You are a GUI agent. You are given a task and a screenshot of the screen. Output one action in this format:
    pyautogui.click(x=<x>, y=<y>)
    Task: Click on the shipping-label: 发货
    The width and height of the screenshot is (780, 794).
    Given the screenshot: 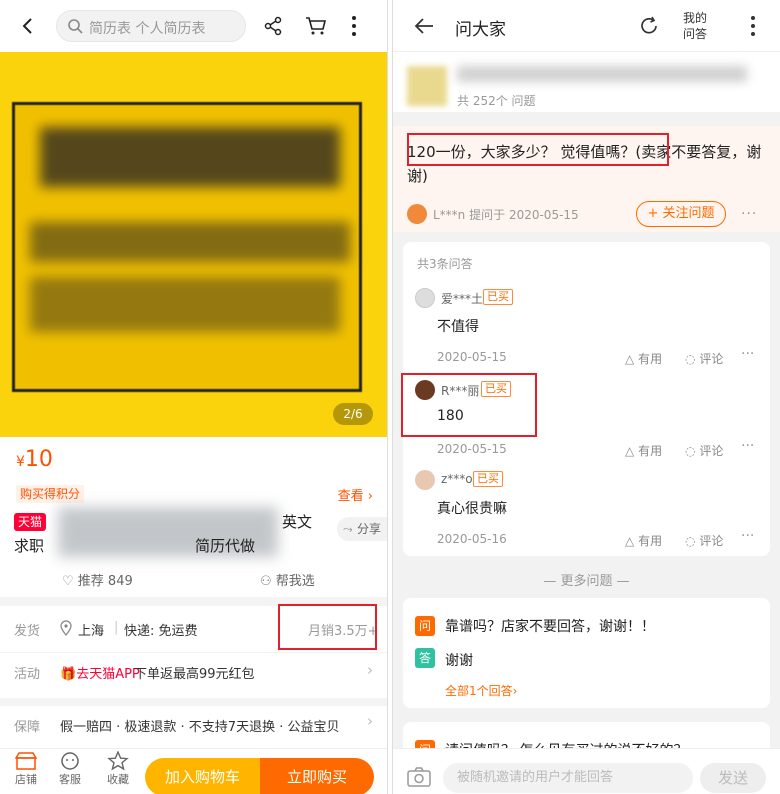 What is the action you would take?
    pyautogui.click(x=27, y=631)
    